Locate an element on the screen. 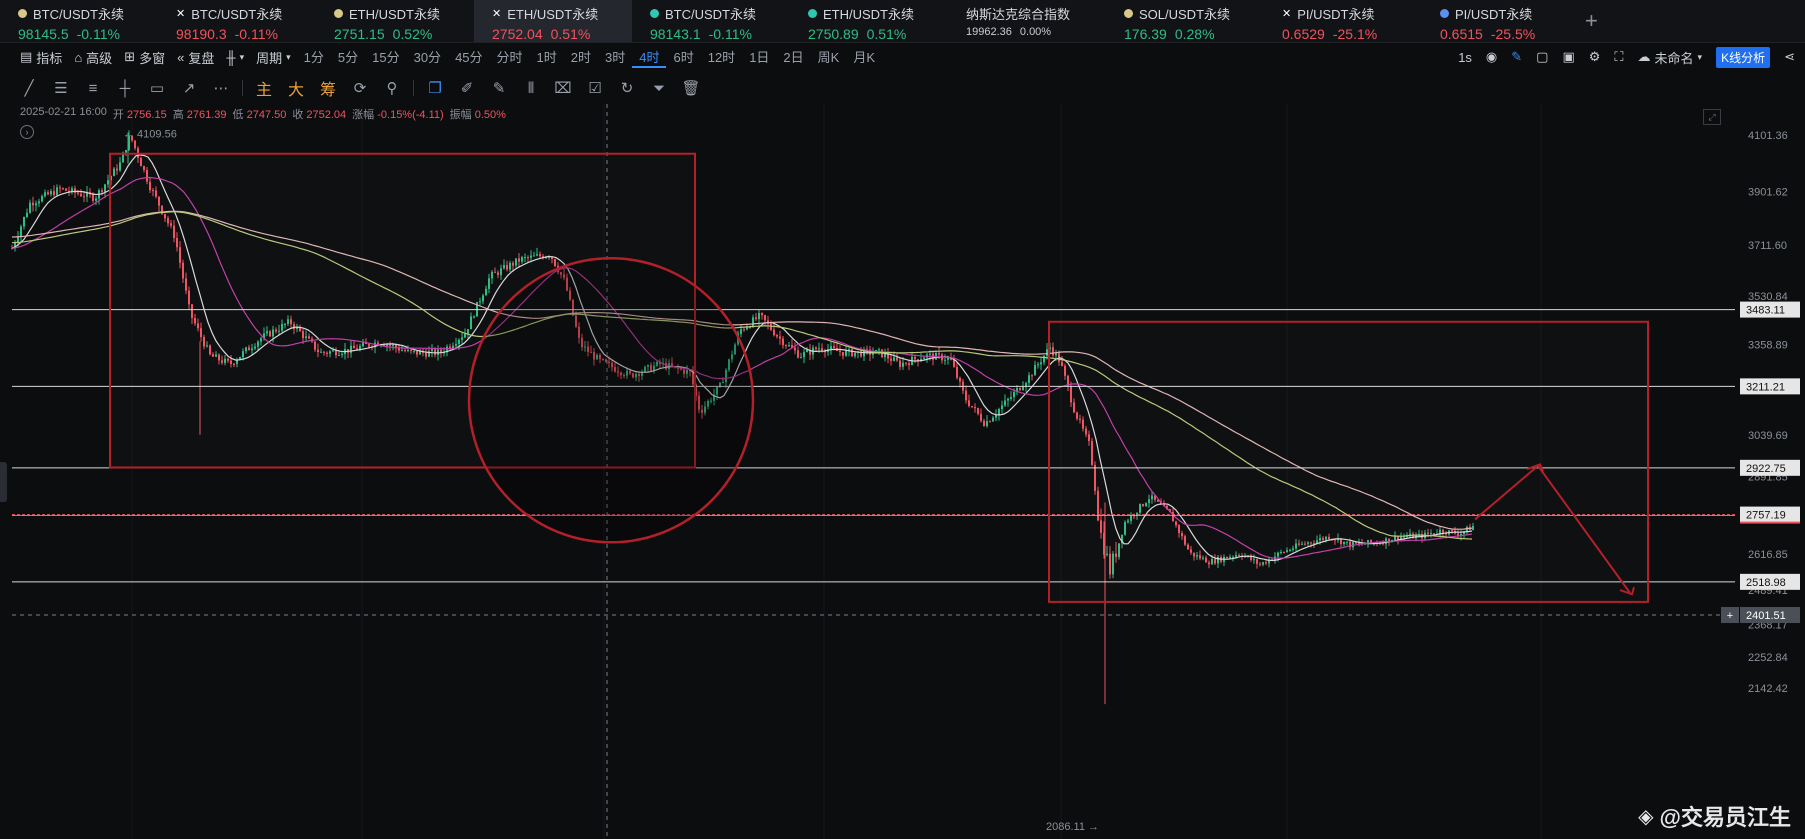 The height and width of the screenshot is (839, 1805). sol-coin-icon is located at coordinates (1128, 13).